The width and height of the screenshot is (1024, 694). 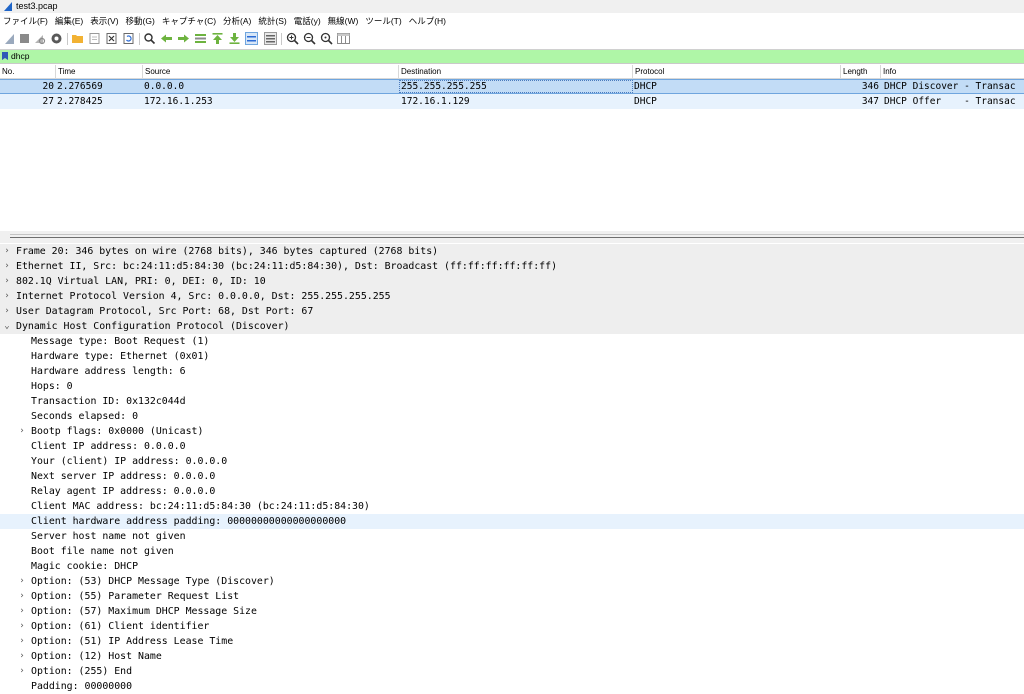 I want to click on packet-destination: 172.16.1.129, so click(x=435, y=101).